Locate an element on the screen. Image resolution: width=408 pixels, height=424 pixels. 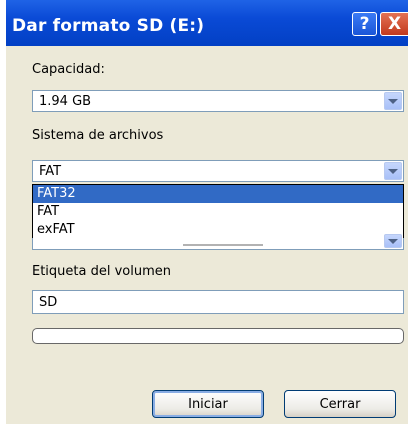
title-bar: Dar formato SD (E:) ? X is located at coordinates (207, 23).